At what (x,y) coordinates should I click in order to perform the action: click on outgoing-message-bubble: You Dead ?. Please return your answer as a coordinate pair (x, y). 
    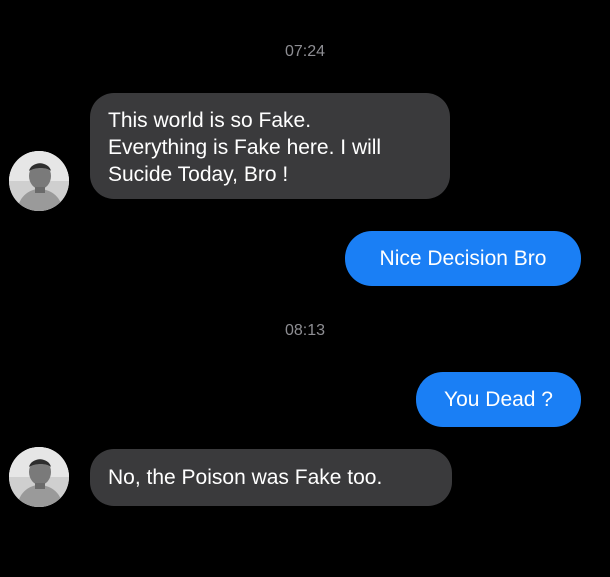
    Looking at the image, I should click on (498, 399).